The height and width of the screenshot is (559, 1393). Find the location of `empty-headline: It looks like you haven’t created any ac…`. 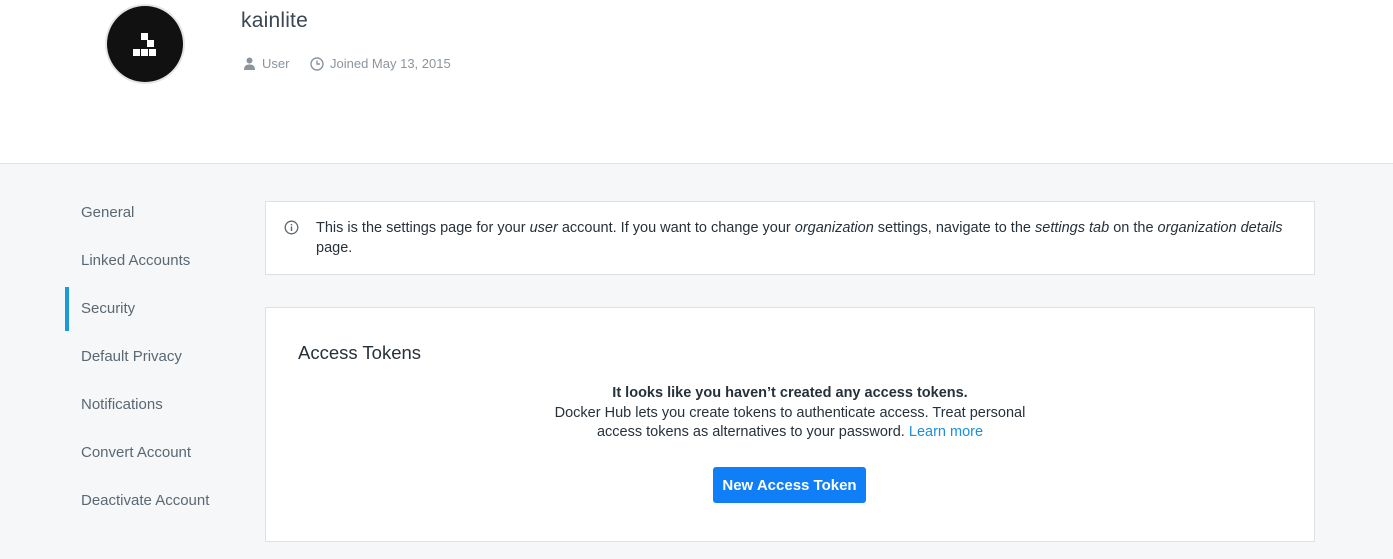

empty-headline: It looks like you haven’t created any ac… is located at coordinates (790, 393).